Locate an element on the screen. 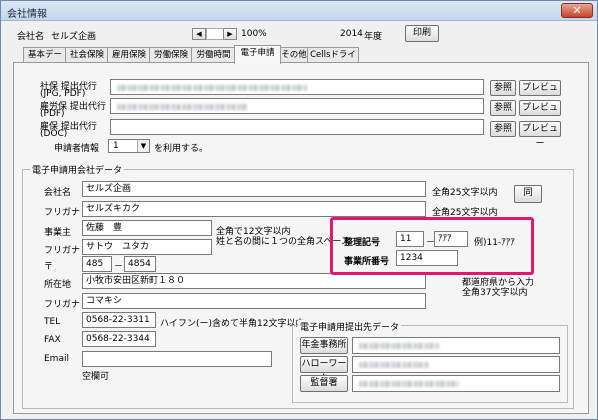  company-name-display: セルズ企画 is located at coordinates (74, 37).